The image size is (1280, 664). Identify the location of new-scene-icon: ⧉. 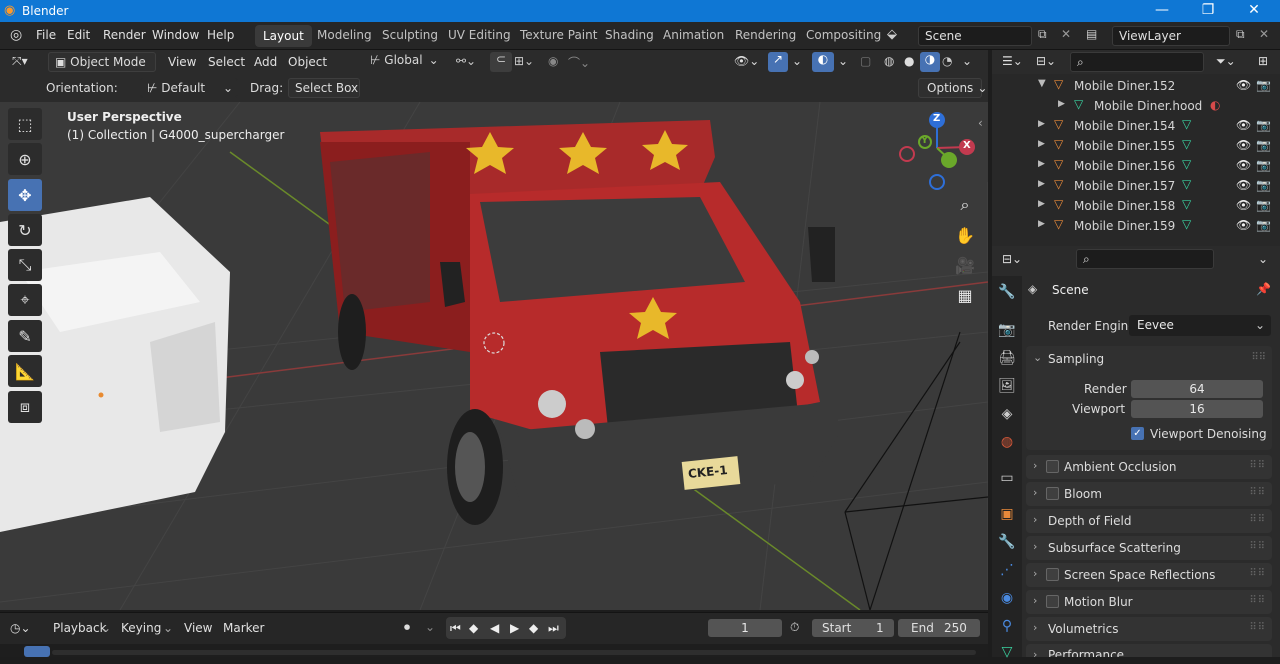
(1042, 34).